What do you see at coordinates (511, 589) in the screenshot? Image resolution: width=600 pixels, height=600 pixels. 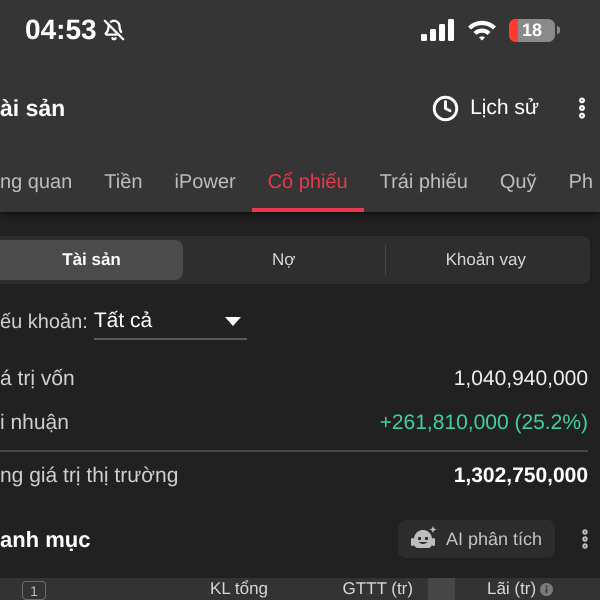 I see `column-header: Lãi (tr)` at bounding box center [511, 589].